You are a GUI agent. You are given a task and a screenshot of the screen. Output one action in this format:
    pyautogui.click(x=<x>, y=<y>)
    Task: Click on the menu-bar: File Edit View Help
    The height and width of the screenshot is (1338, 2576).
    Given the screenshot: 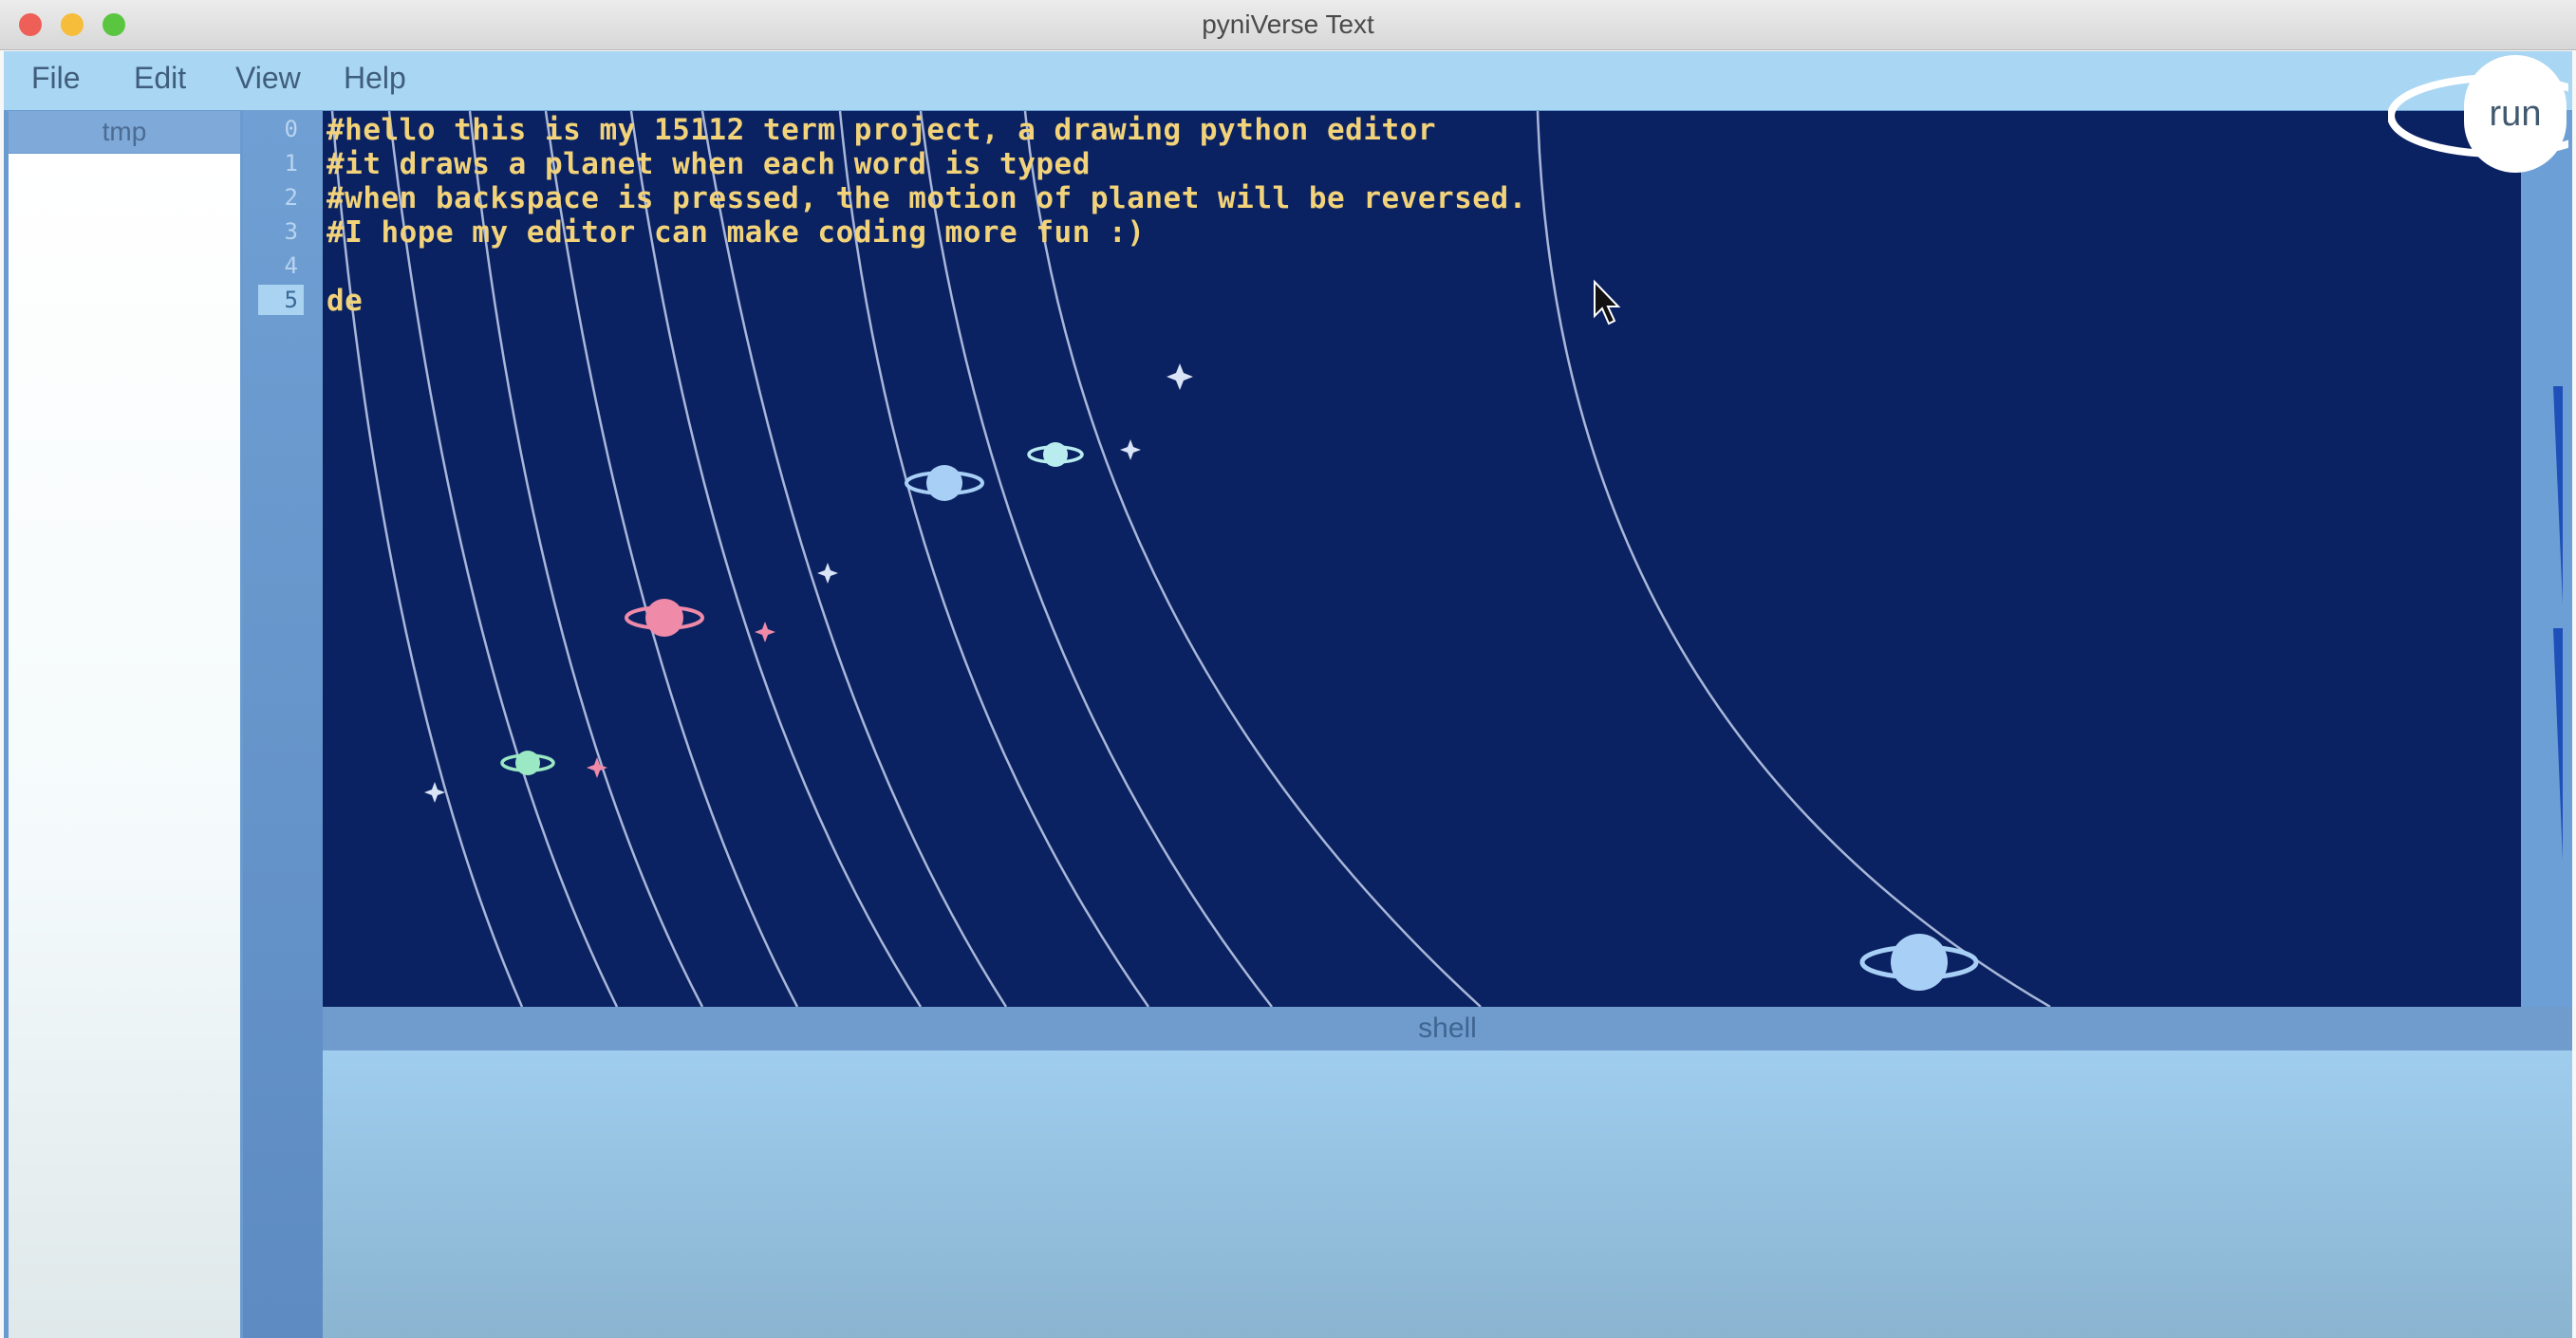 What is the action you would take?
    pyautogui.click(x=1288, y=80)
    